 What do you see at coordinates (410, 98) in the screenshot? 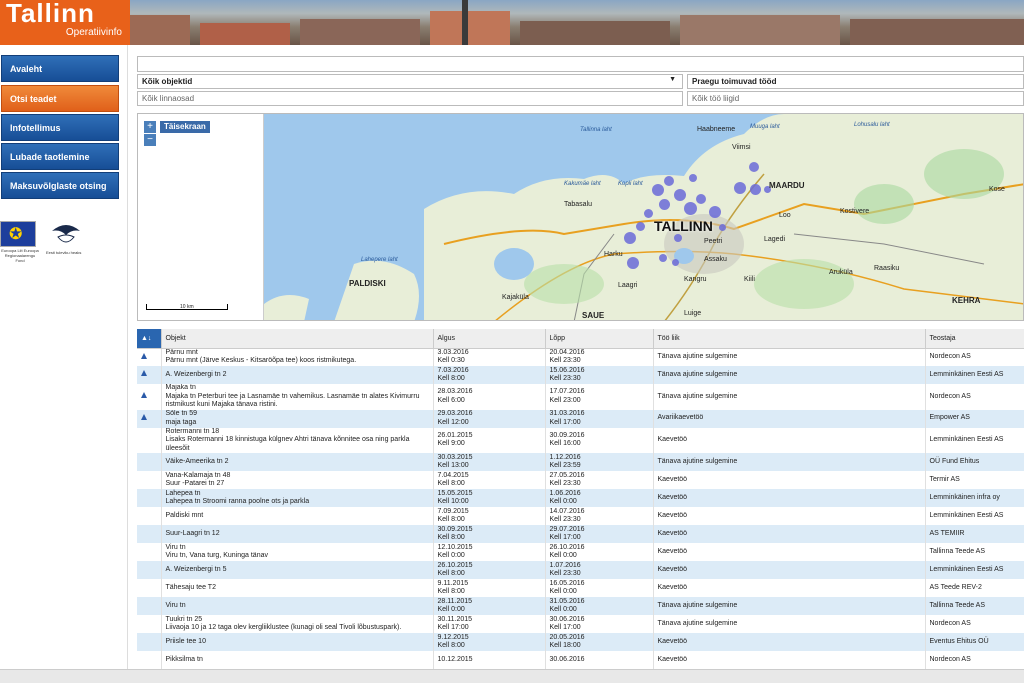
I see `district-field: Kõik linnaosad` at bounding box center [410, 98].